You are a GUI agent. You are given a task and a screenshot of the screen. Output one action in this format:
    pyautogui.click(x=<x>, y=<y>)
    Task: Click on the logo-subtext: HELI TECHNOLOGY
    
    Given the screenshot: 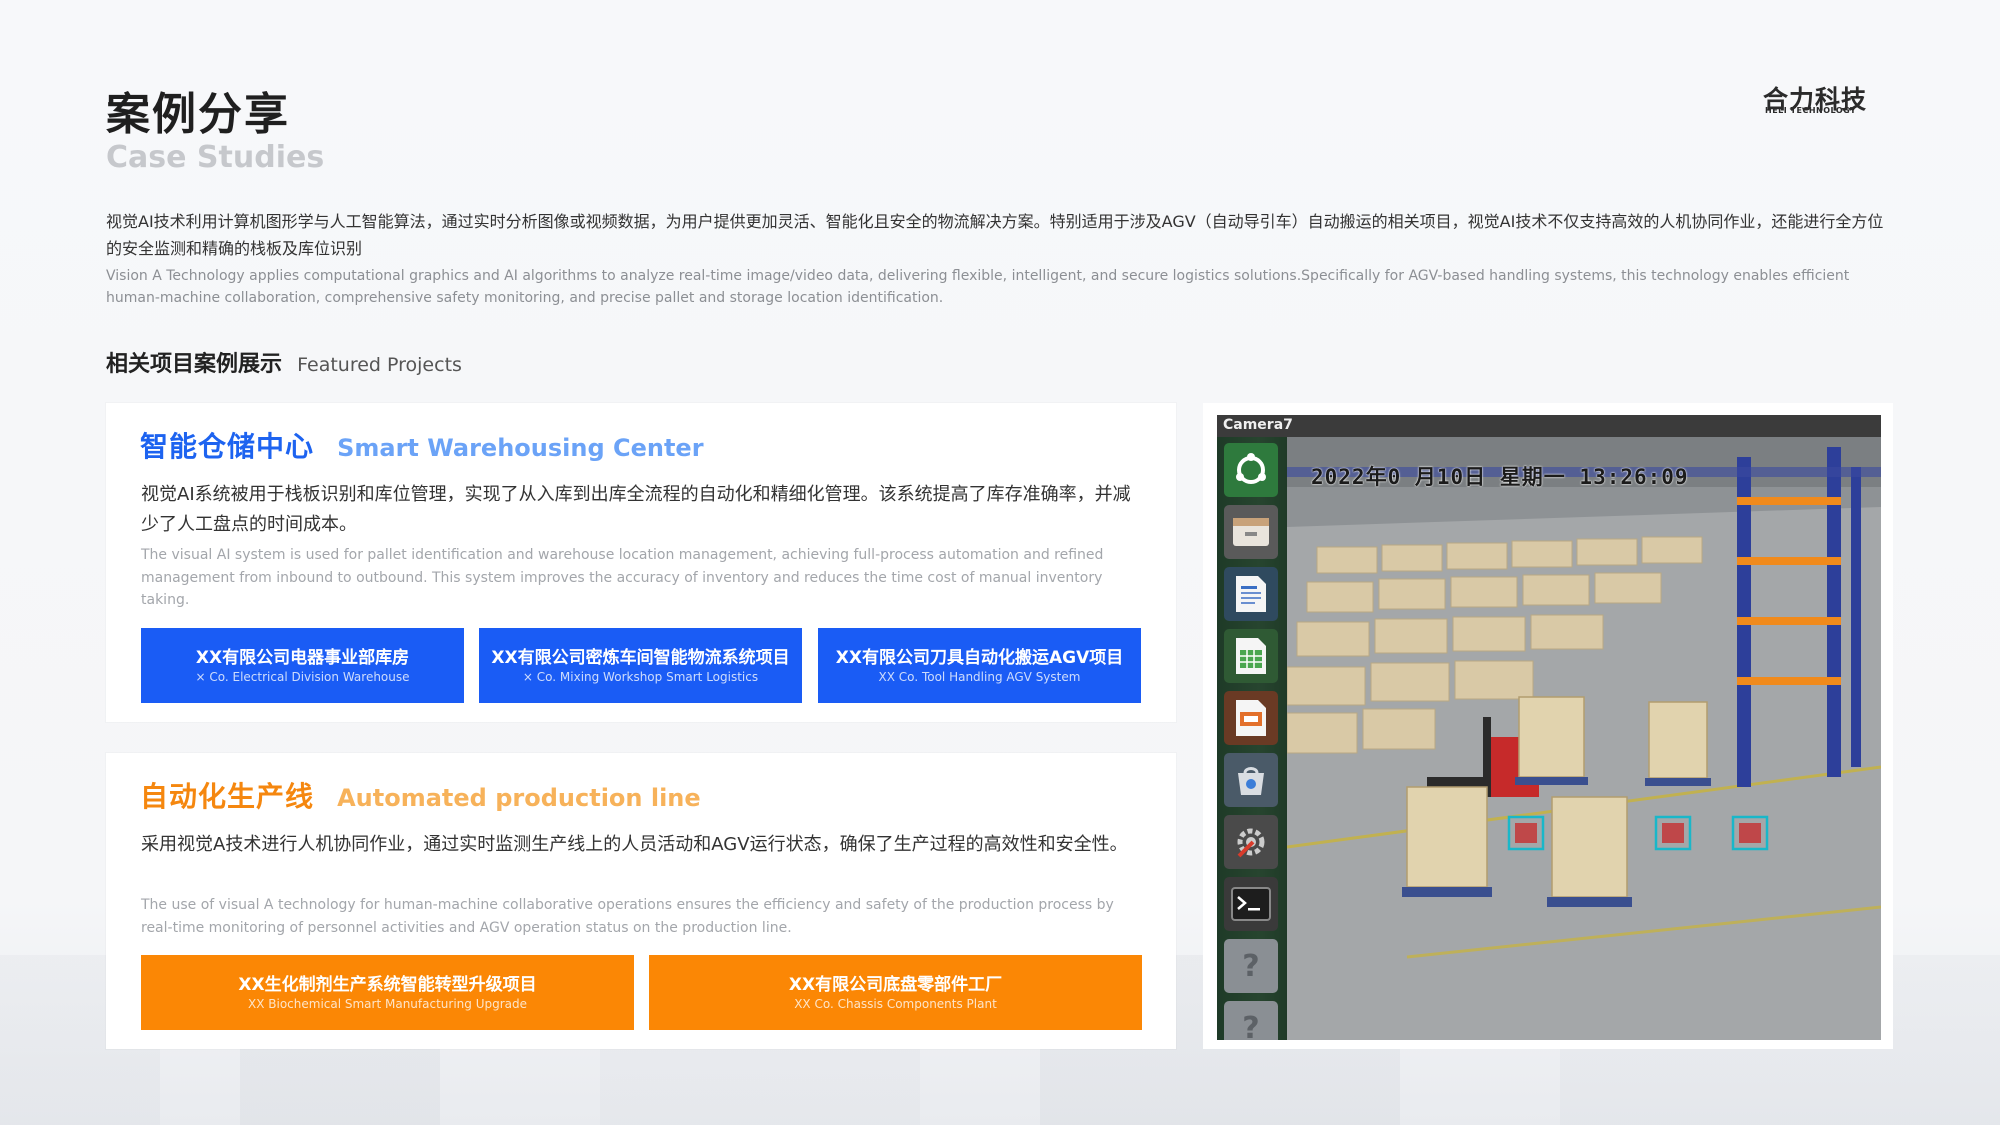 What is the action you would take?
    pyautogui.click(x=1811, y=110)
    